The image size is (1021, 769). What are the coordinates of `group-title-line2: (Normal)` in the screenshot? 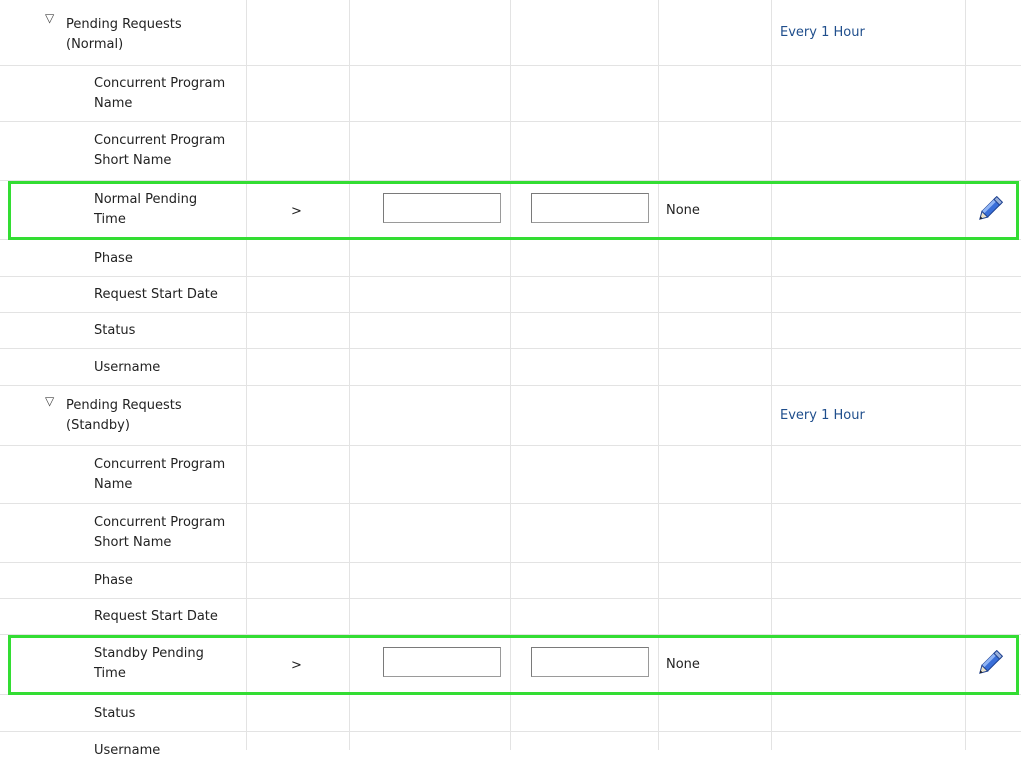 It's located at (95, 44).